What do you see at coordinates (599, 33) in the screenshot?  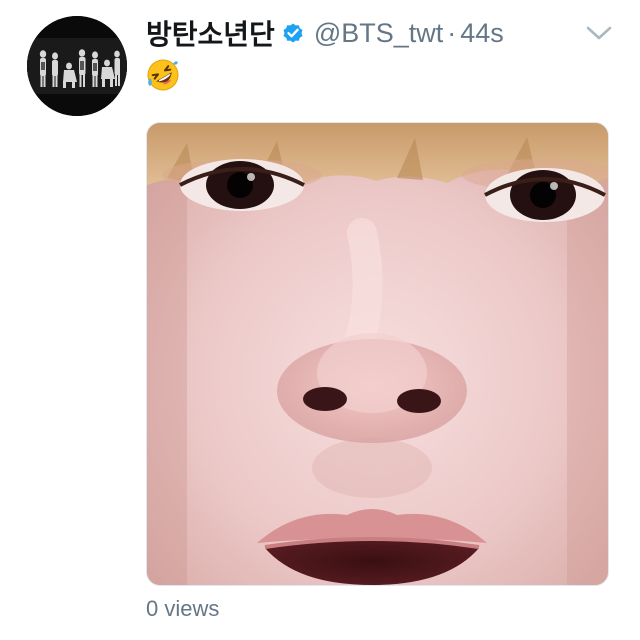 I see `chevron-down-icon` at bounding box center [599, 33].